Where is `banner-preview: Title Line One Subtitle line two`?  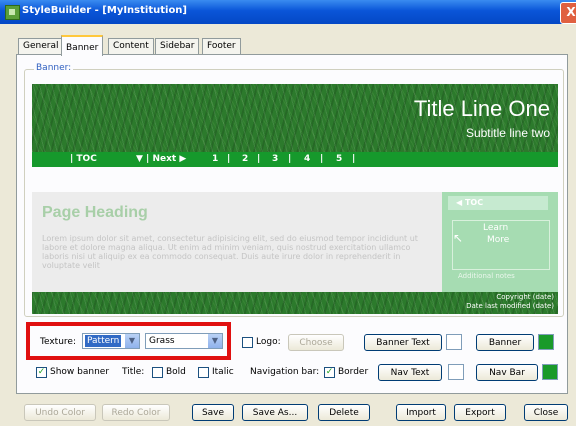 banner-preview: Title Line One Subtitle line two is located at coordinates (295, 118).